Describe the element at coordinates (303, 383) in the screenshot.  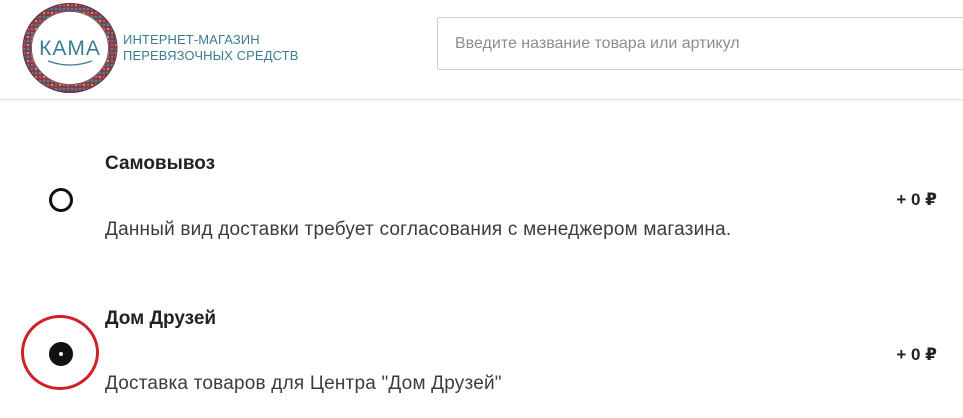
I see `delivery-option-description: Доставка товаров для Центра "Дом Друзей"` at that location.